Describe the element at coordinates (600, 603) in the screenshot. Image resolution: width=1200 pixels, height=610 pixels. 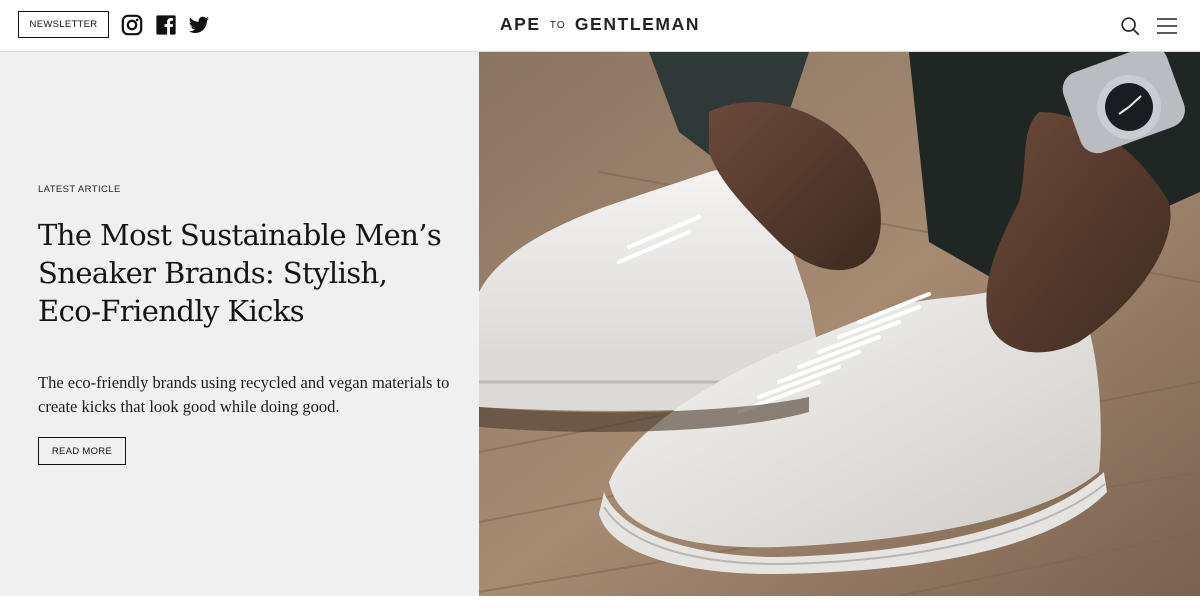
I see `bottom-strip` at that location.